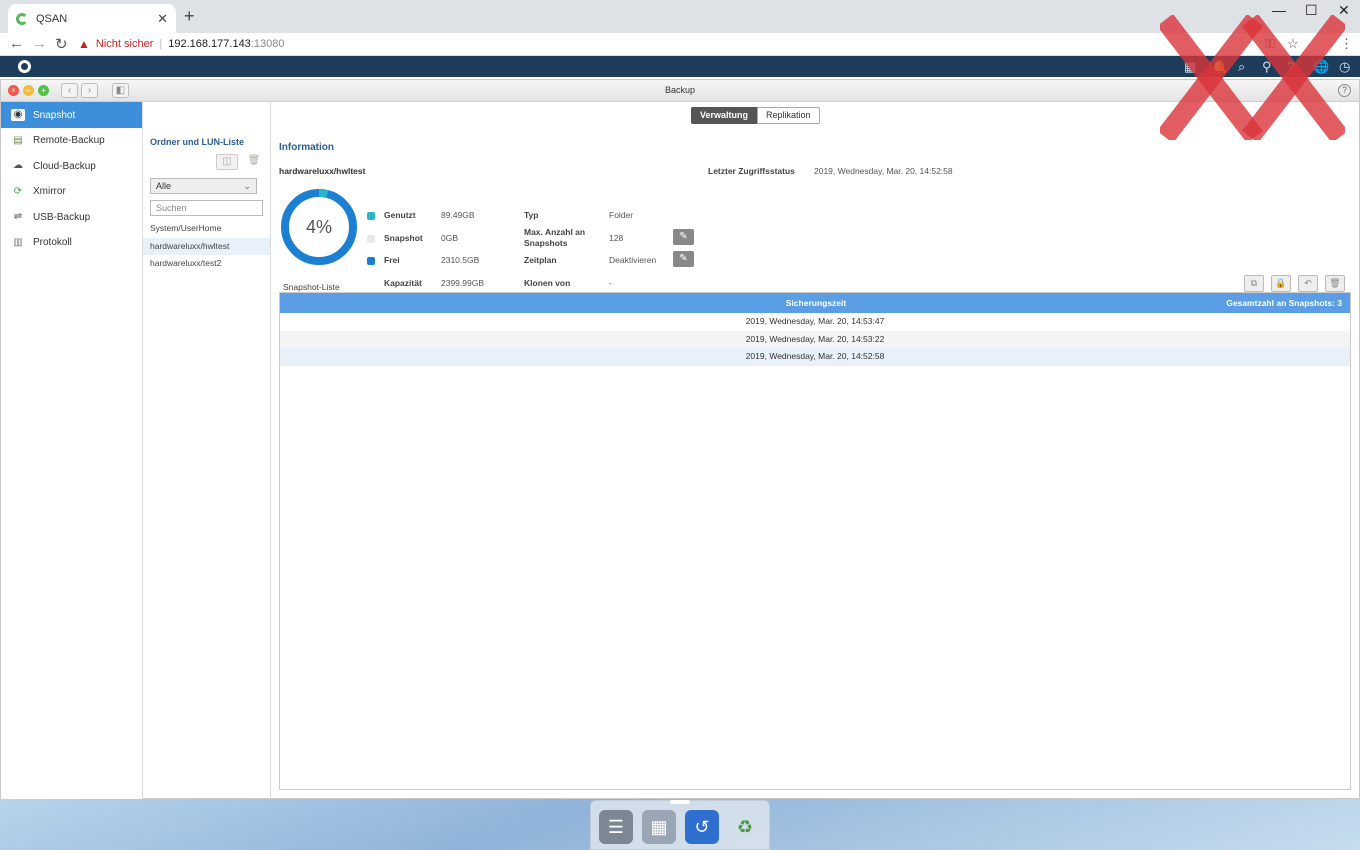 Image resolution: width=1360 pixels, height=850 pixels. What do you see at coordinates (162, 19) in the screenshot?
I see `close-tab-icon: ✕` at bounding box center [162, 19].